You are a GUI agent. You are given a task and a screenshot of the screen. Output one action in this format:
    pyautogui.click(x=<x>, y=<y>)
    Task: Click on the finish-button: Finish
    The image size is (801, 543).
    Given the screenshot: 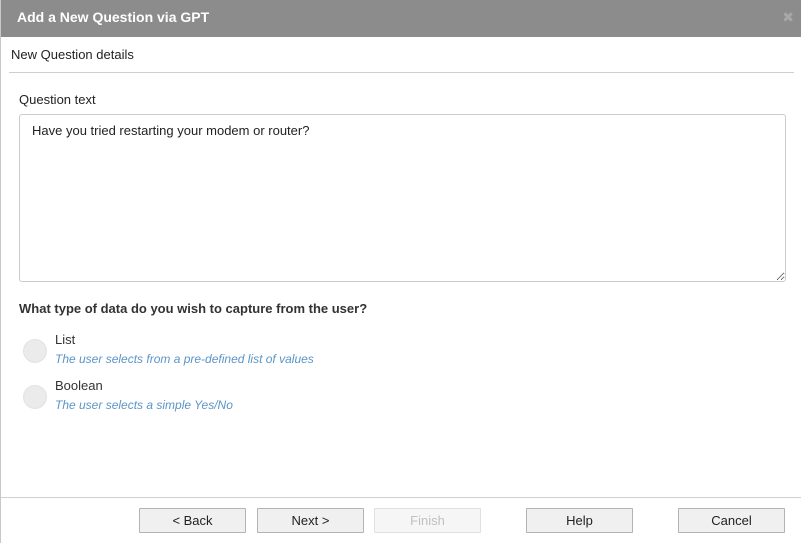 What is the action you would take?
    pyautogui.click(x=427, y=520)
    